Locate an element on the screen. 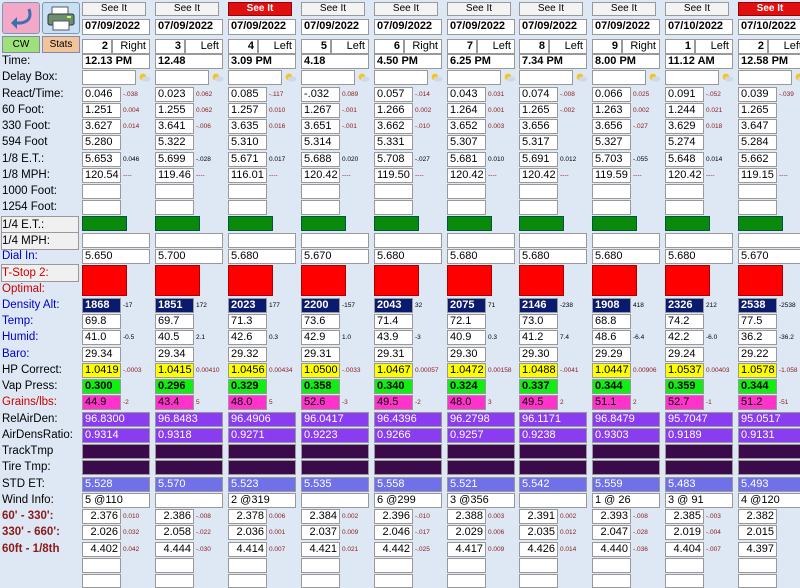  tire-temp-field is located at coordinates (189, 467).